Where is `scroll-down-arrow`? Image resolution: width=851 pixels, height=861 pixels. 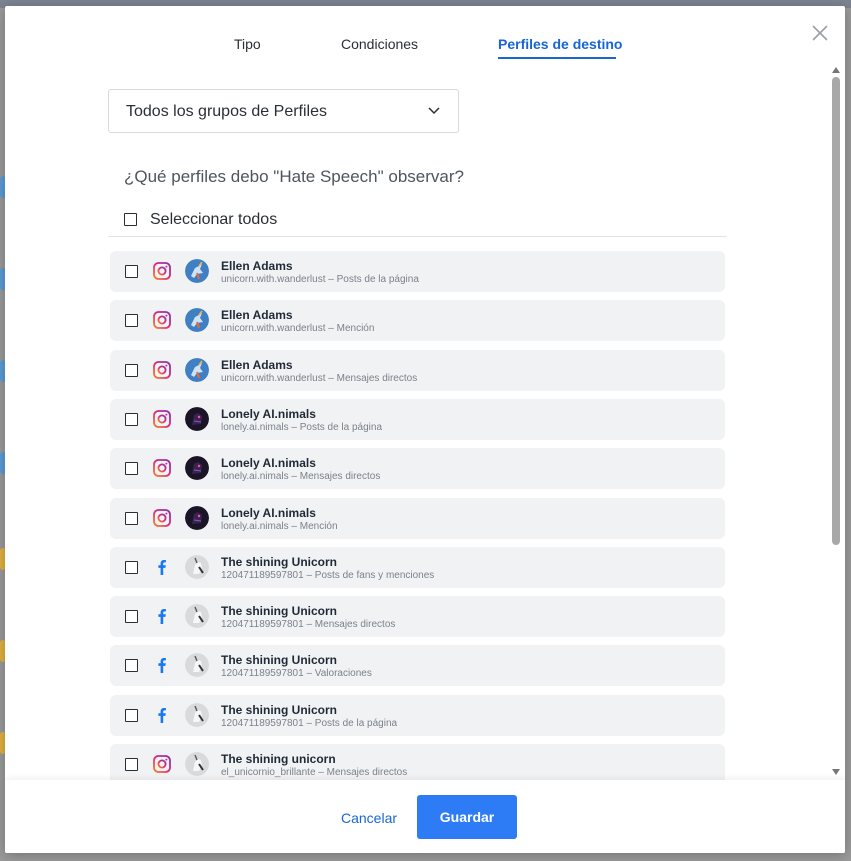 scroll-down-arrow is located at coordinates (836, 772).